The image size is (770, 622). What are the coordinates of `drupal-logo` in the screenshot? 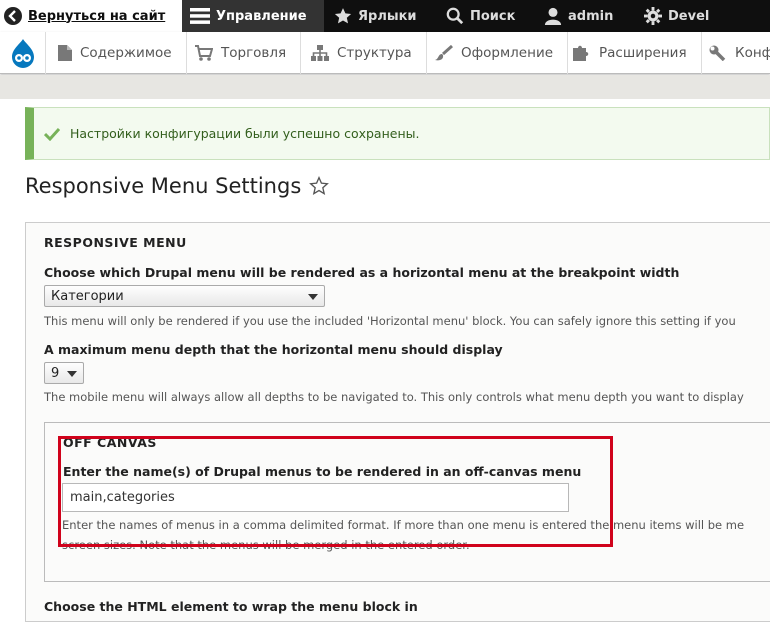 It's located at (23, 53).